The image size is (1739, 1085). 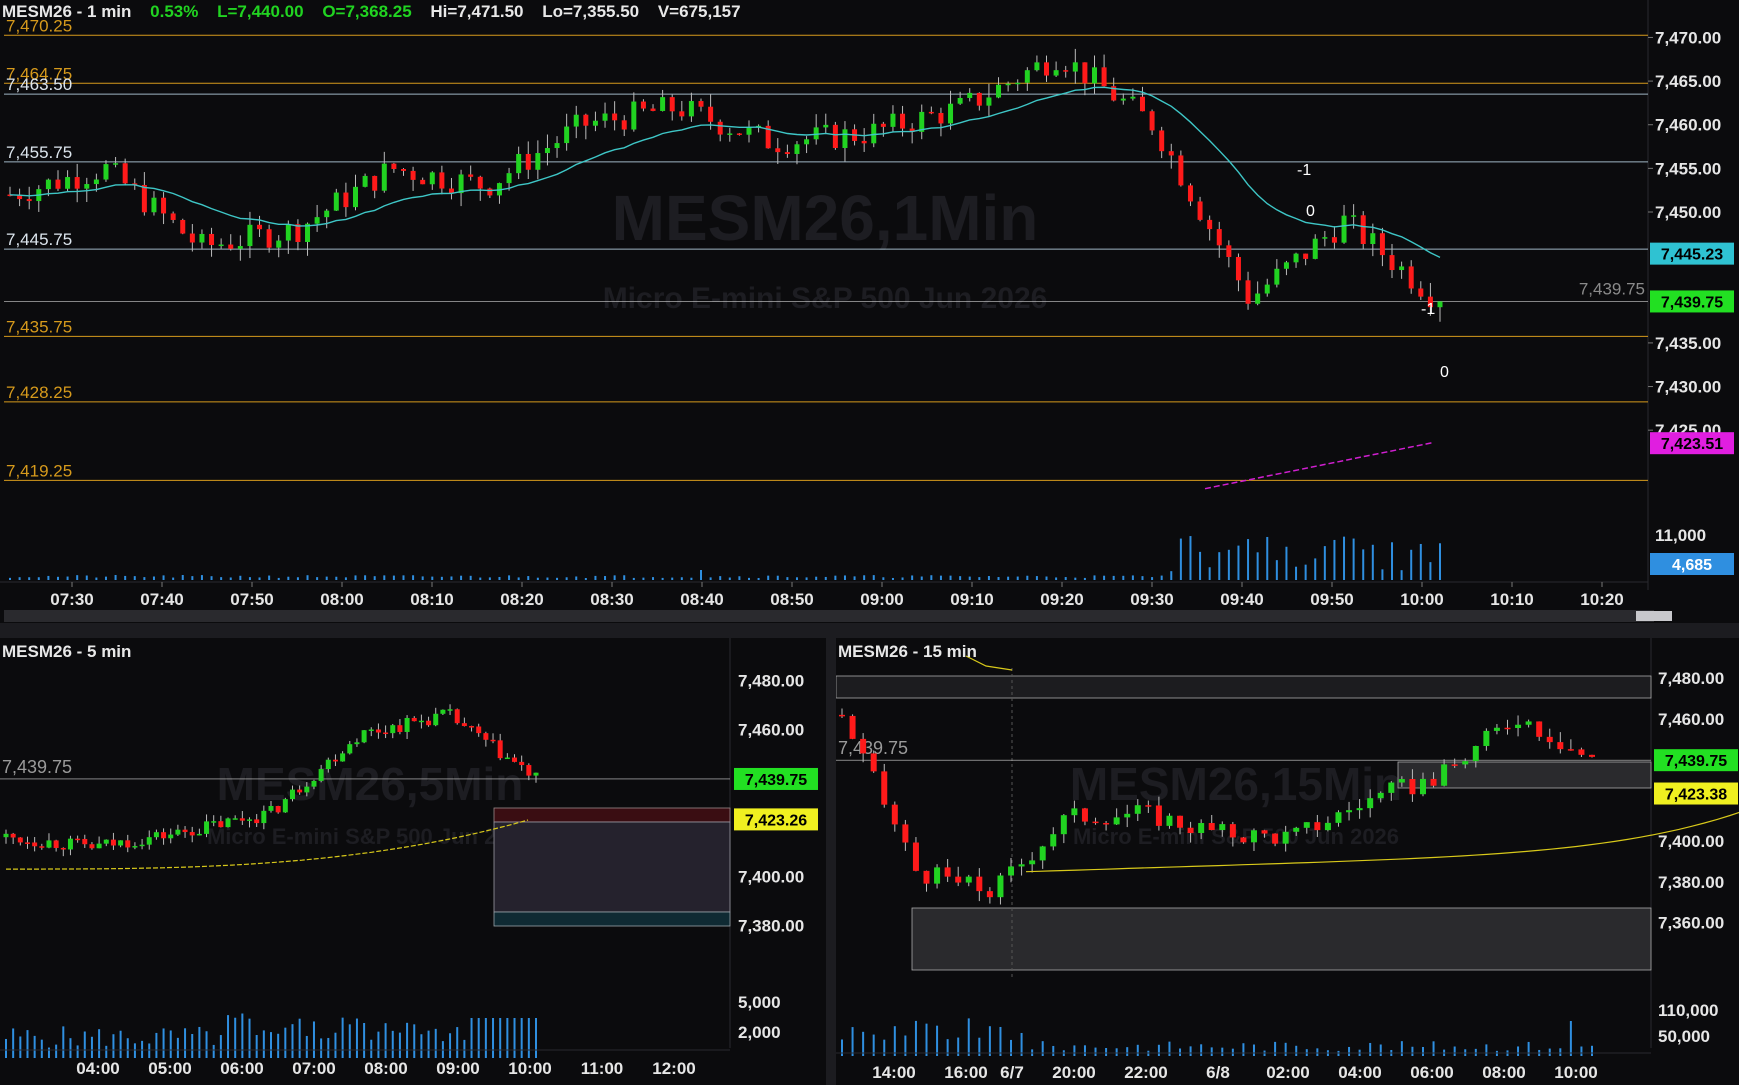 What do you see at coordinates (1428, 309) in the screenshot?
I see `trade-marker: -1` at bounding box center [1428, 309].